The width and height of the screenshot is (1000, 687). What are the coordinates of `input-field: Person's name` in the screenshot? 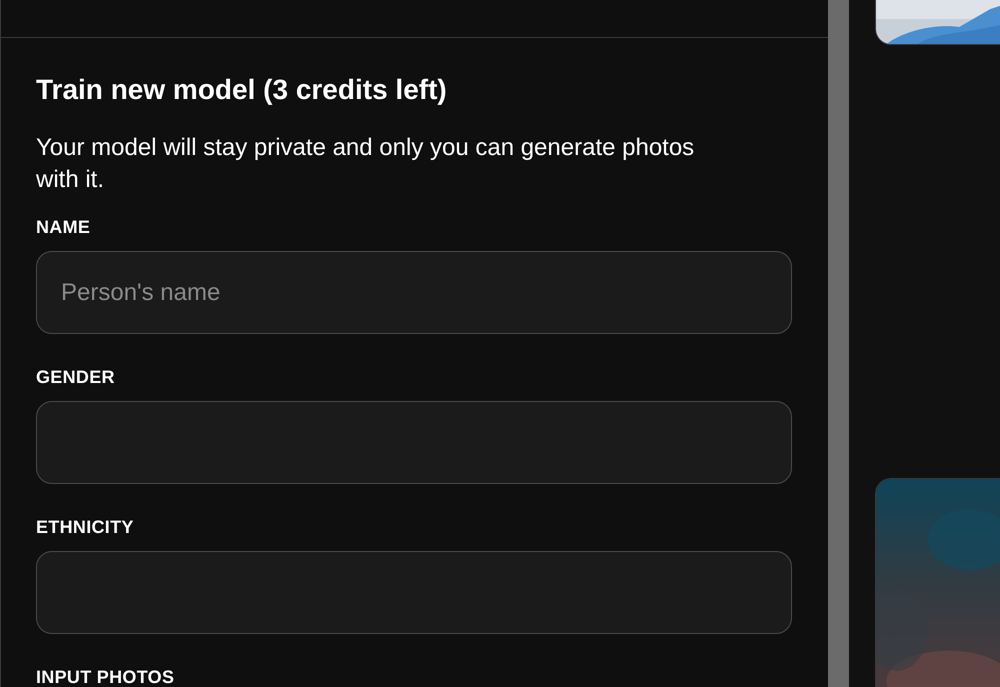 It's located at (414, 292).